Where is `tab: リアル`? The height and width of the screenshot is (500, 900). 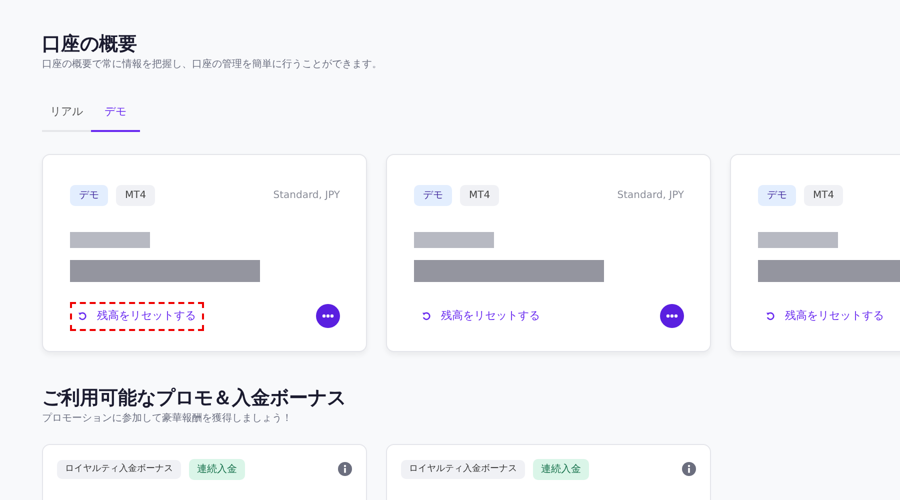
tab: リアル is located at coordinates (66, 115).